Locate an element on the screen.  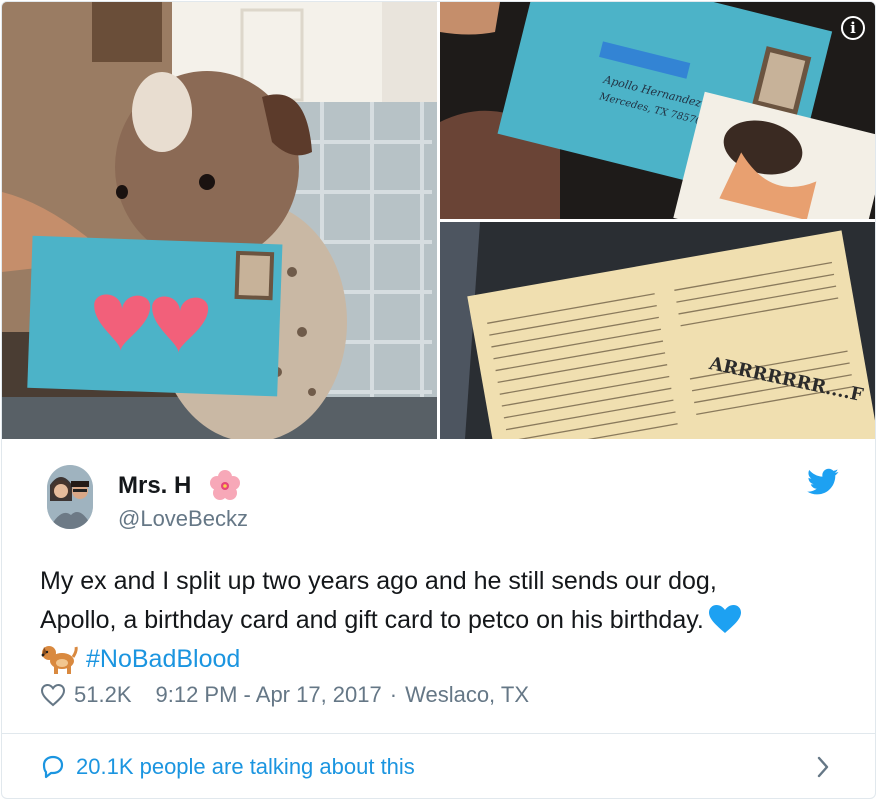
chevron-right-icon is located at coordinates (823, 767).